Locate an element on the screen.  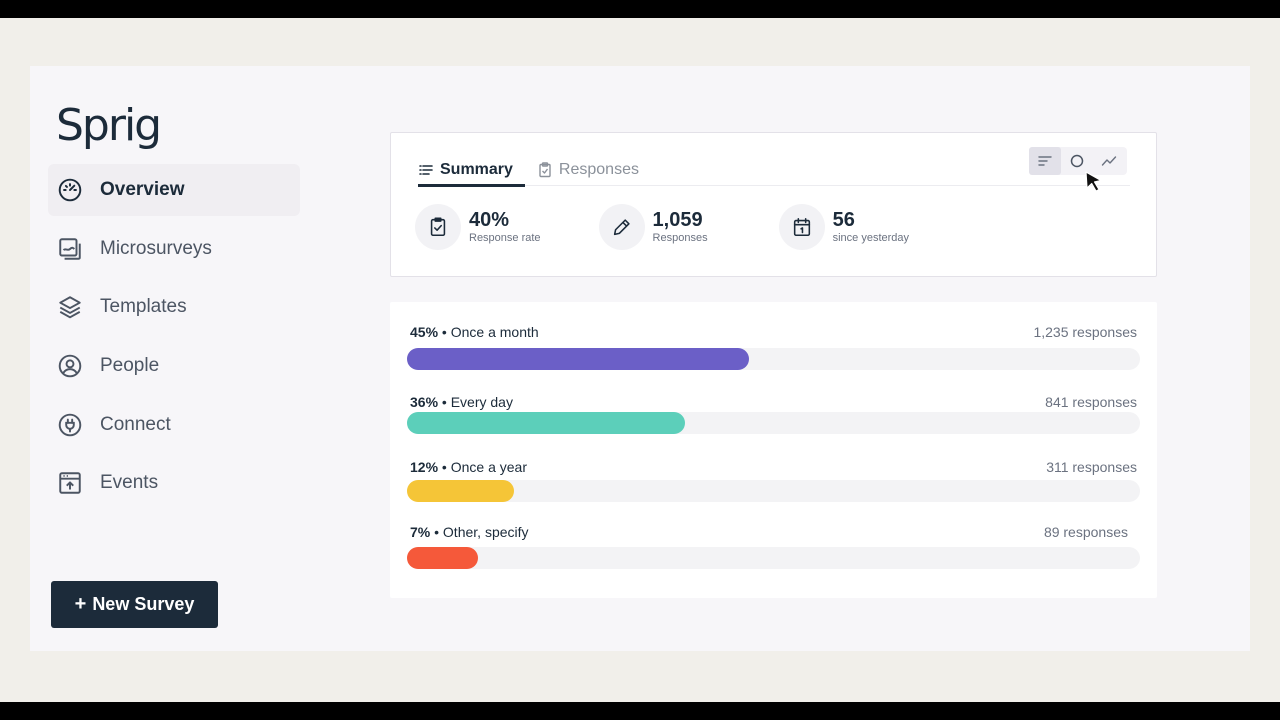
answer-text: Once a year is located at coordinates (488, 467).